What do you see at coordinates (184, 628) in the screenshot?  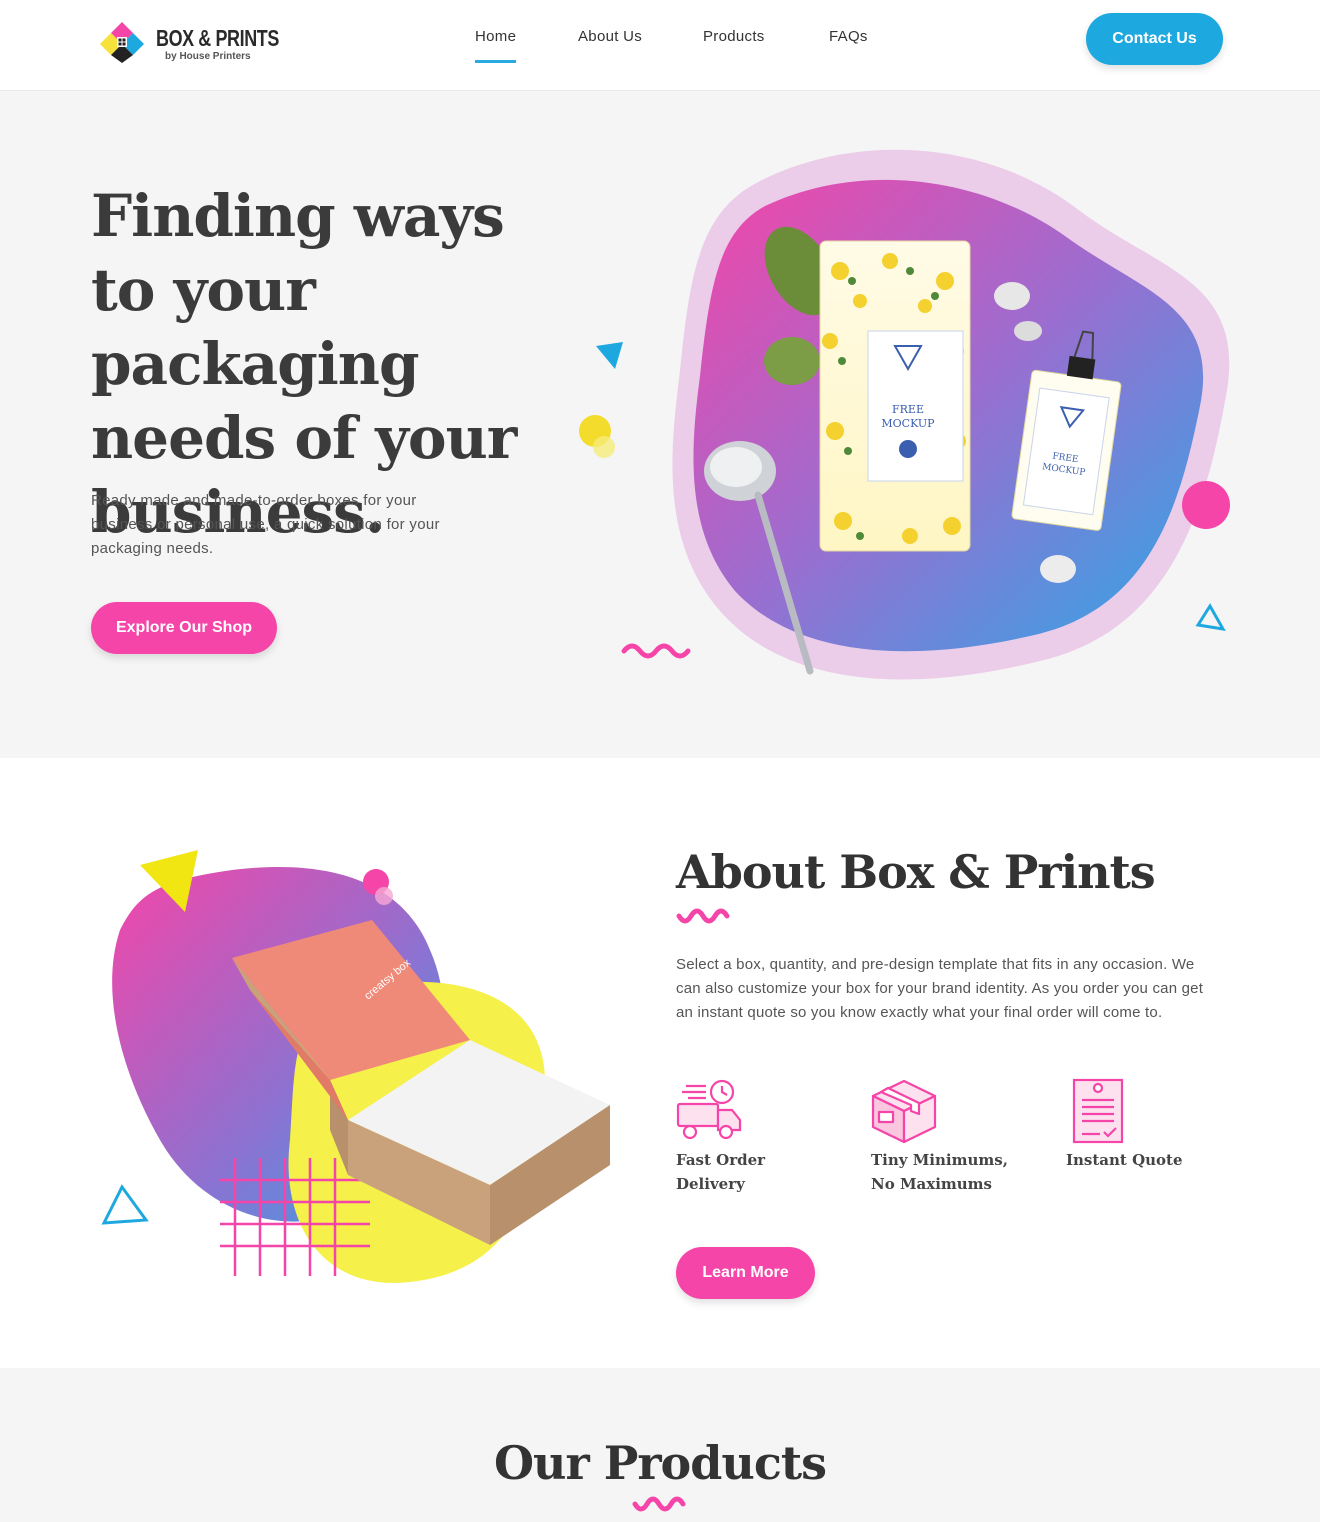 I see `explore-shop-button: Explore Our Shop` at bounding box center [184, 628].